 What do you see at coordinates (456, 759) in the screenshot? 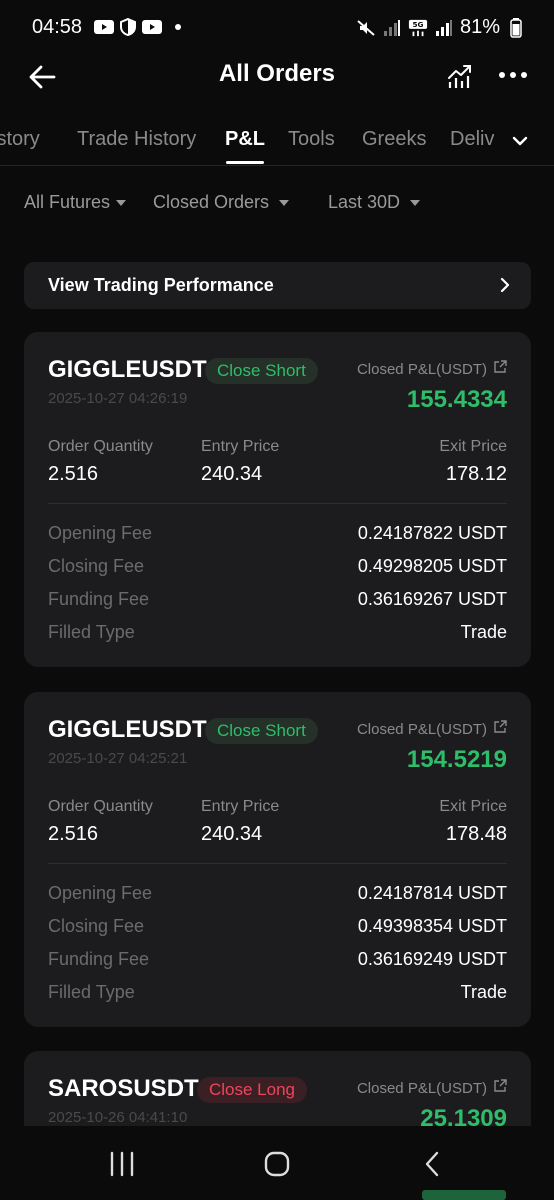
I see `closed-pnl-value: 154.5219` at bounding box center [456, 759].